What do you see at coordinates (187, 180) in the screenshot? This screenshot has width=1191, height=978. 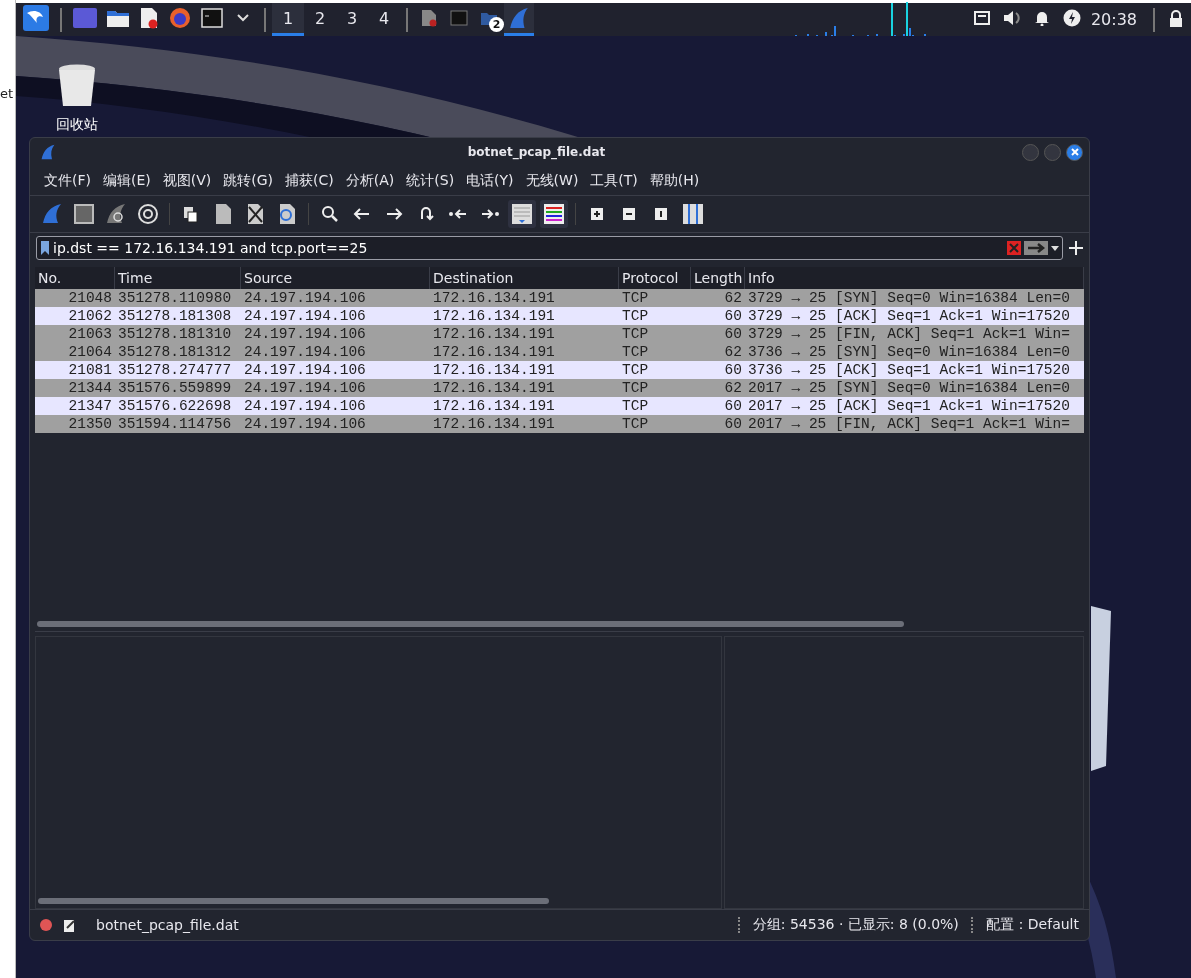 I see `menu-item: 视图(V)` at bounding box center [187, 180].